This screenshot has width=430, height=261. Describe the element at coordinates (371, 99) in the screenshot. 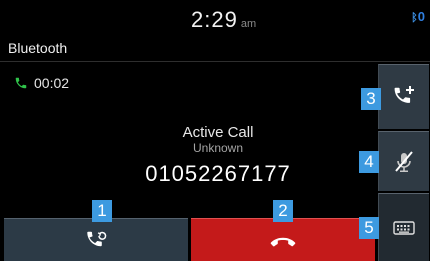

I see `badge-3: 3` at that location.